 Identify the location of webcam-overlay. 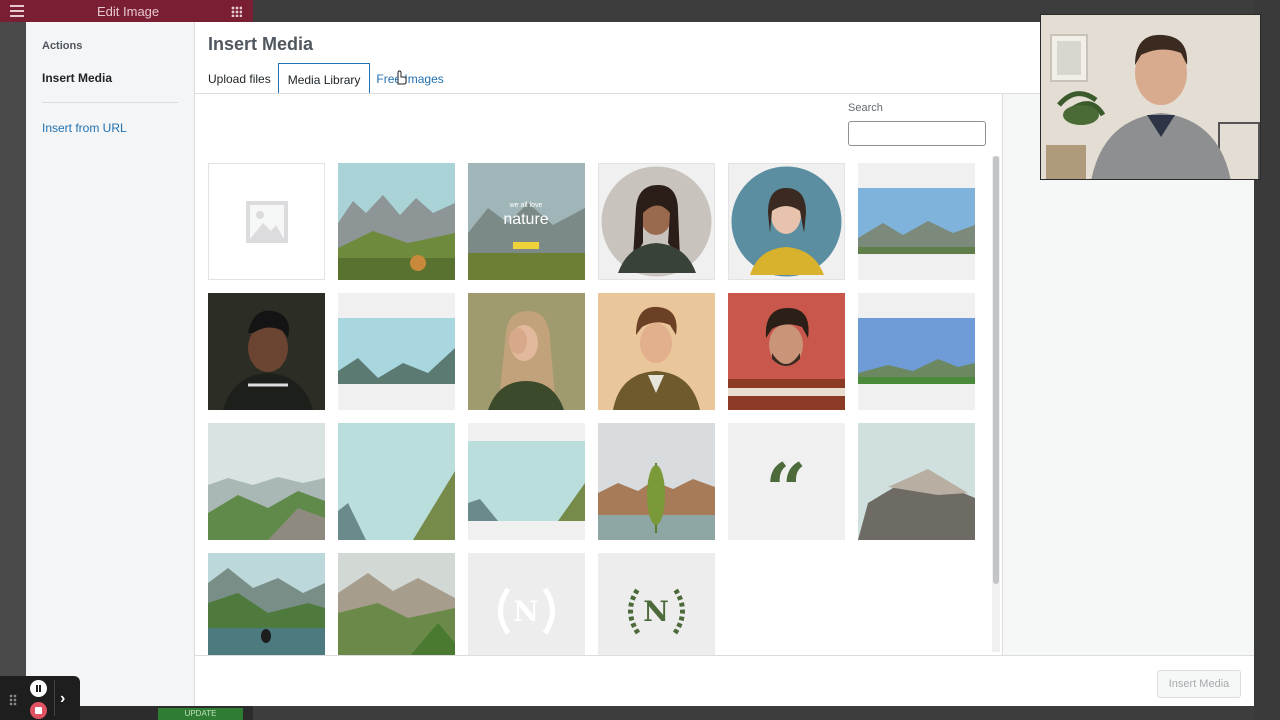
(1150, 97).